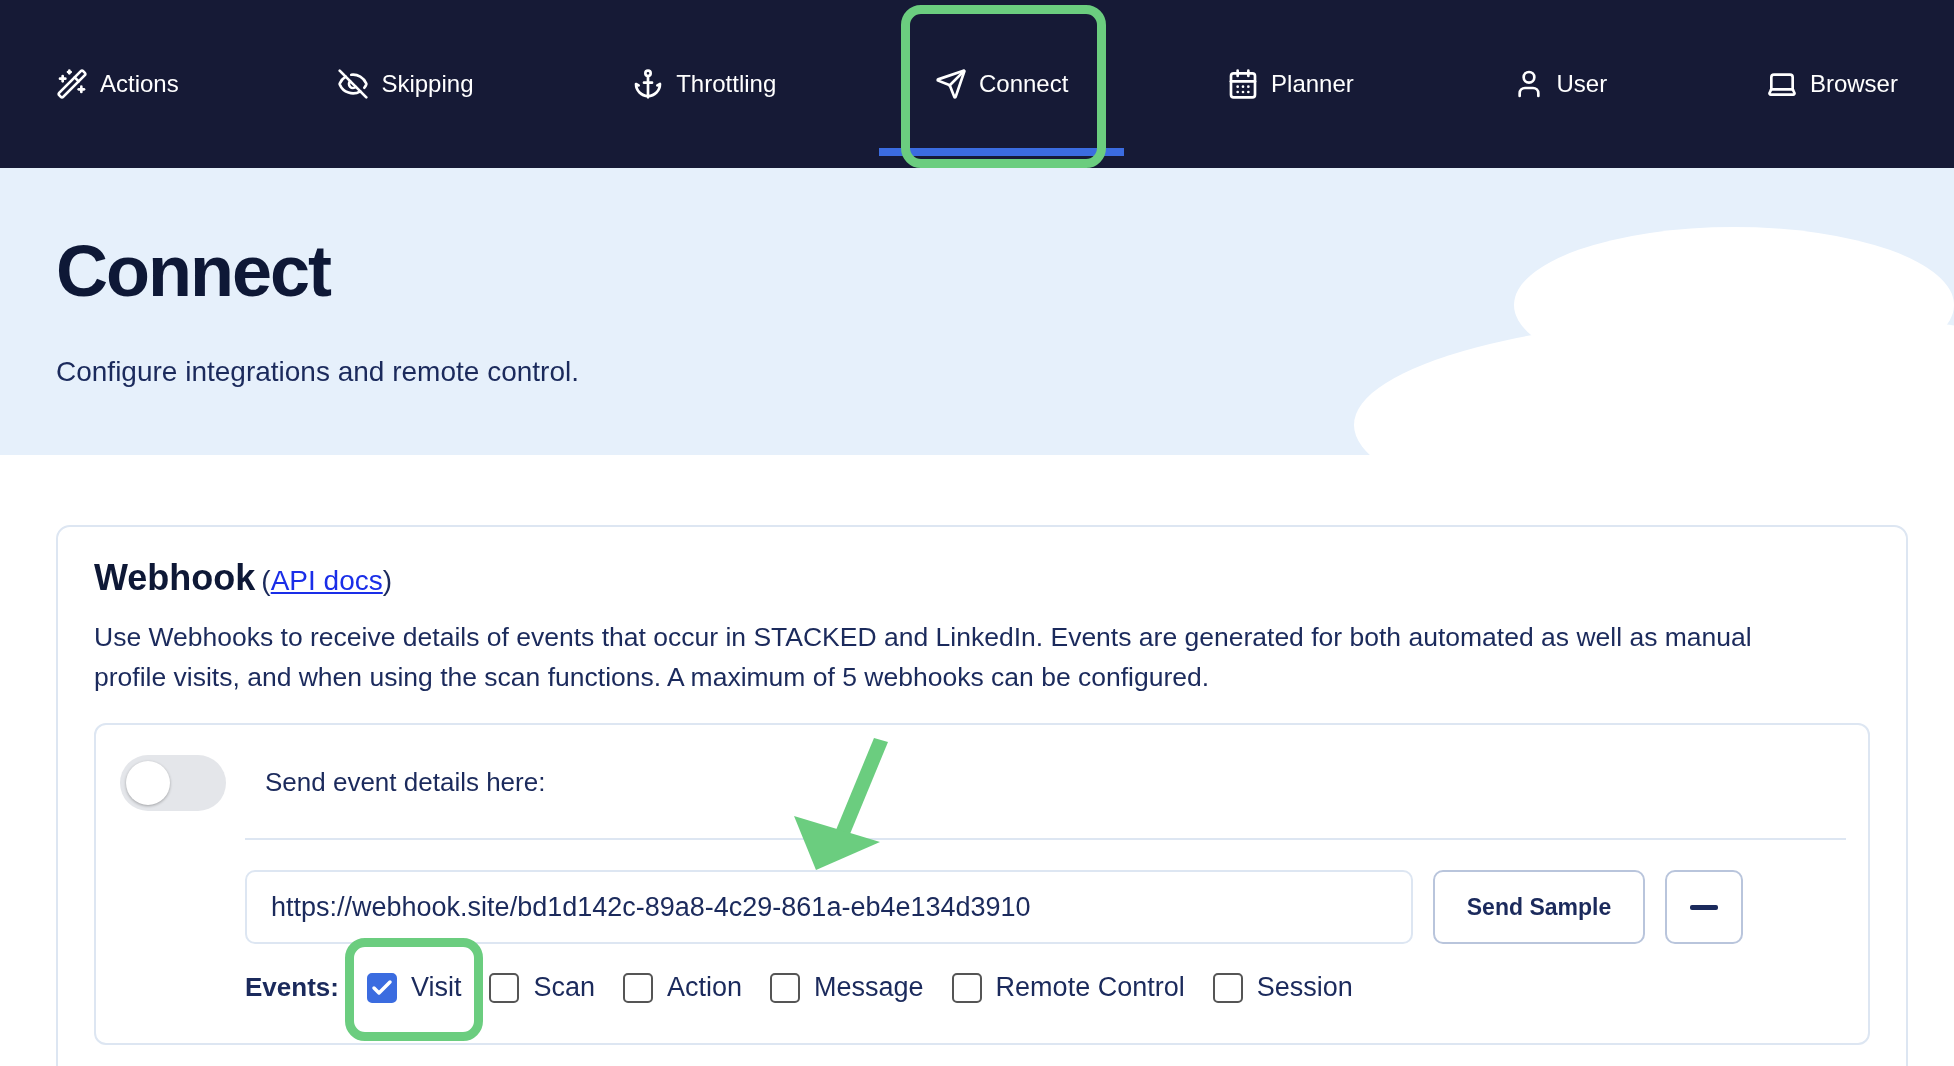 This screenshot has width=1954, height=1066. Describe the element at coordinates (405, 782) in the screenshot. I see `field-label: Send event details here:` at that location.